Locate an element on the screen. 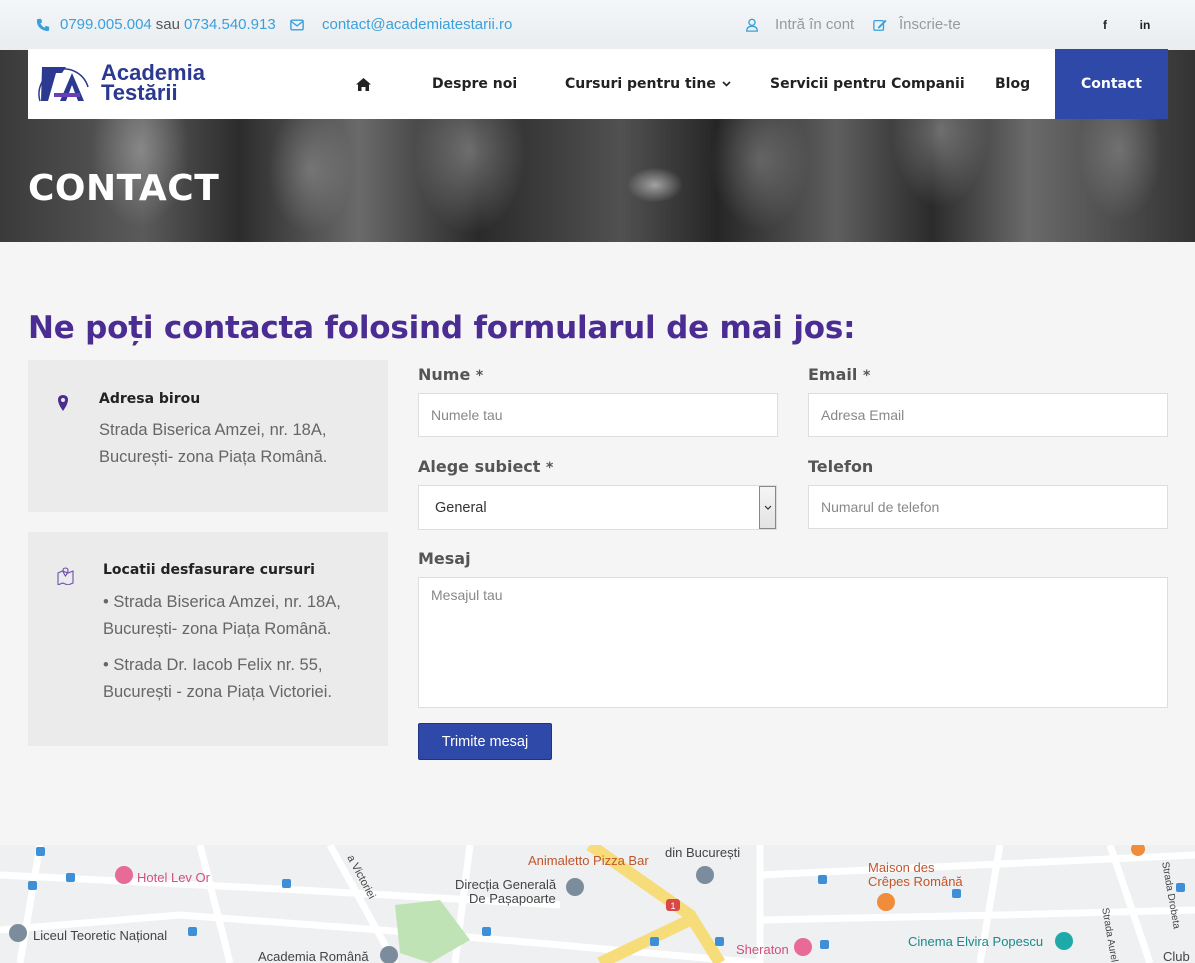 The width and height of the screenshot is (1195, 963). location-1-line-1: • Strada Biserica Amzei, nr. 18A, is located at coordinates (222, 602).